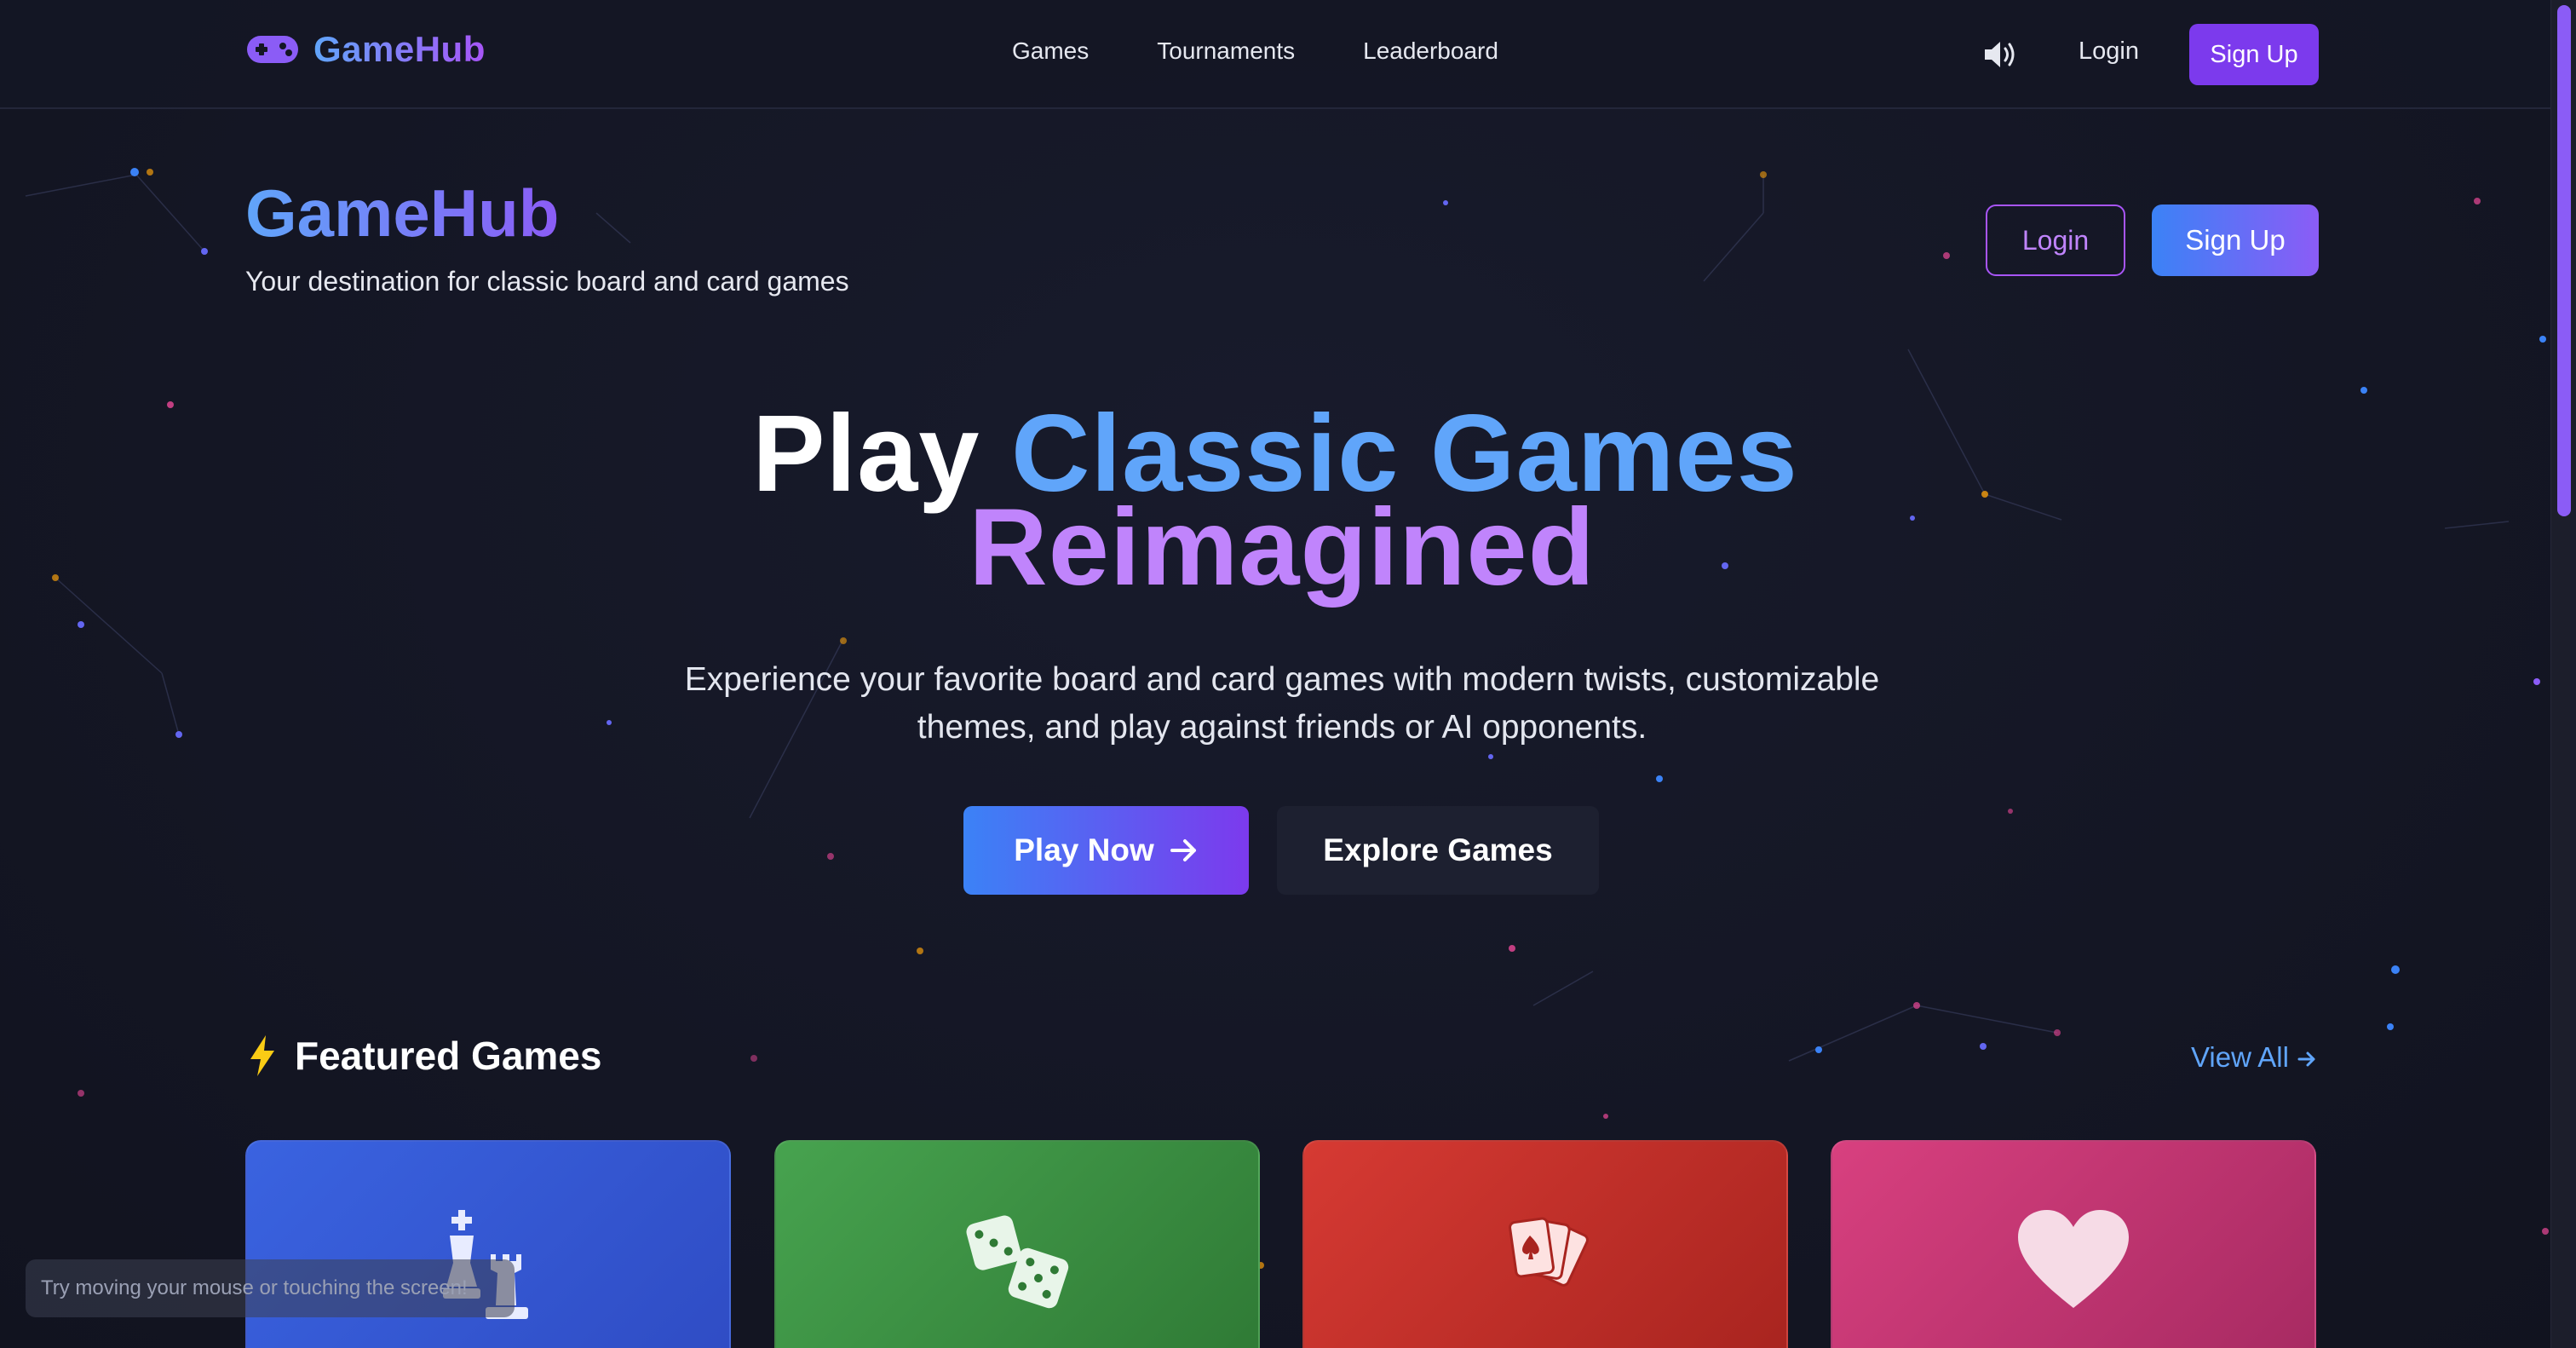 Image resolution: width=2576 pixels, height=1348 pixels. I want to click on featured-games-title: Featured Games, so click(448, 1056).